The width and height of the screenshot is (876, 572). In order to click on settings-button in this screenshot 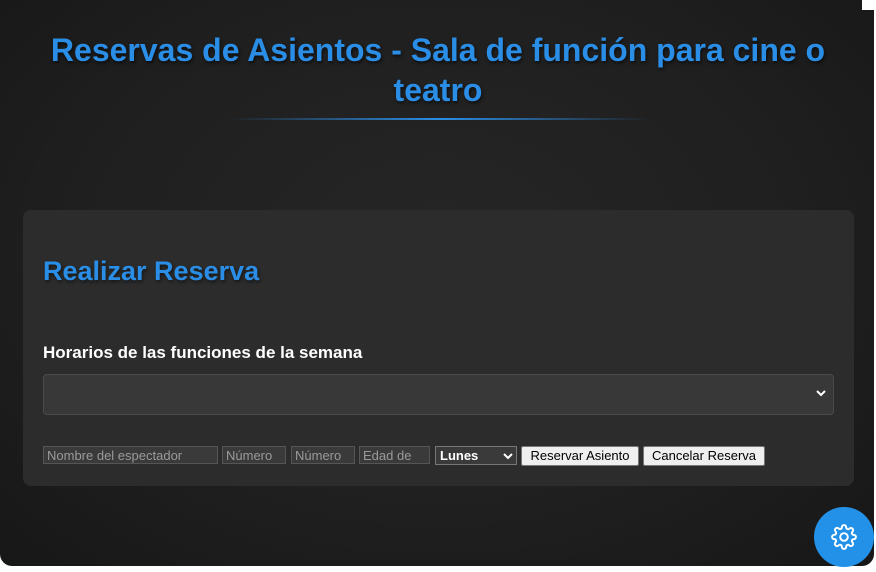, I will do `click(844, 537)`.